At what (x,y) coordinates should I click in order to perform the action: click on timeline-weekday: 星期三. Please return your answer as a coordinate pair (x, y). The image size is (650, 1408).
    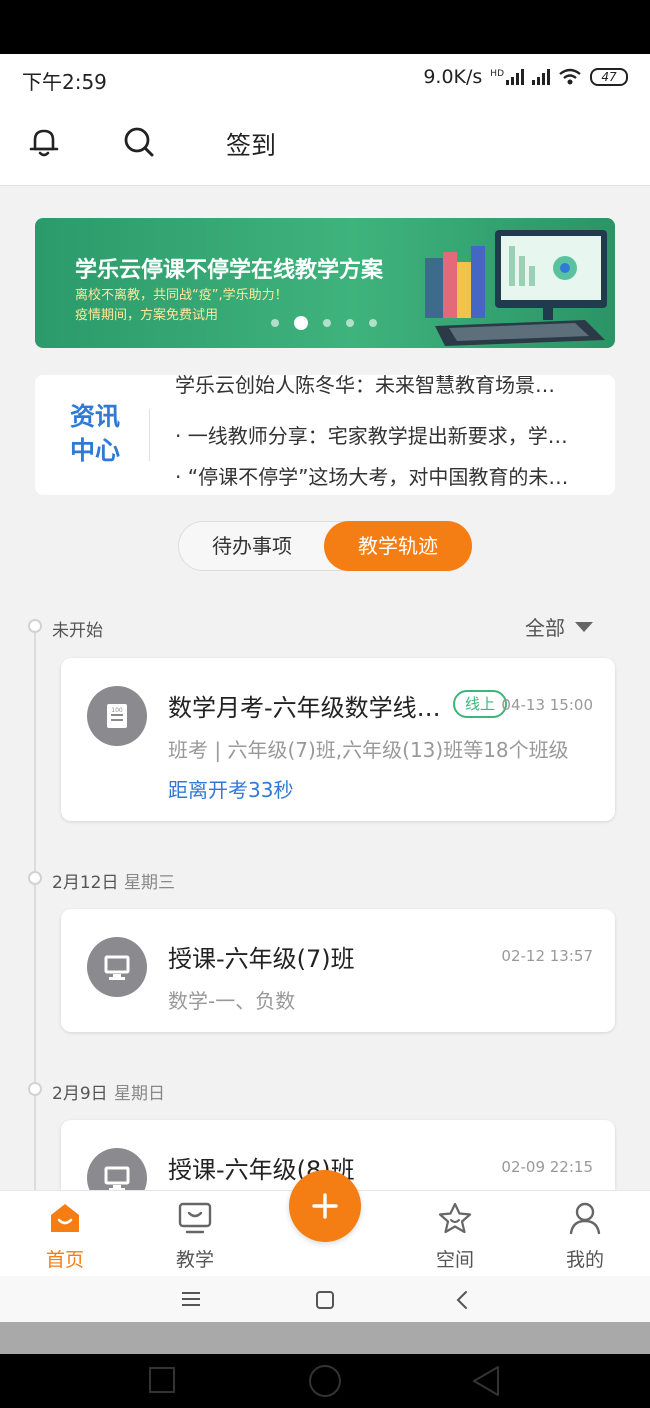
    Looking at the image, I should click on (149, 883).